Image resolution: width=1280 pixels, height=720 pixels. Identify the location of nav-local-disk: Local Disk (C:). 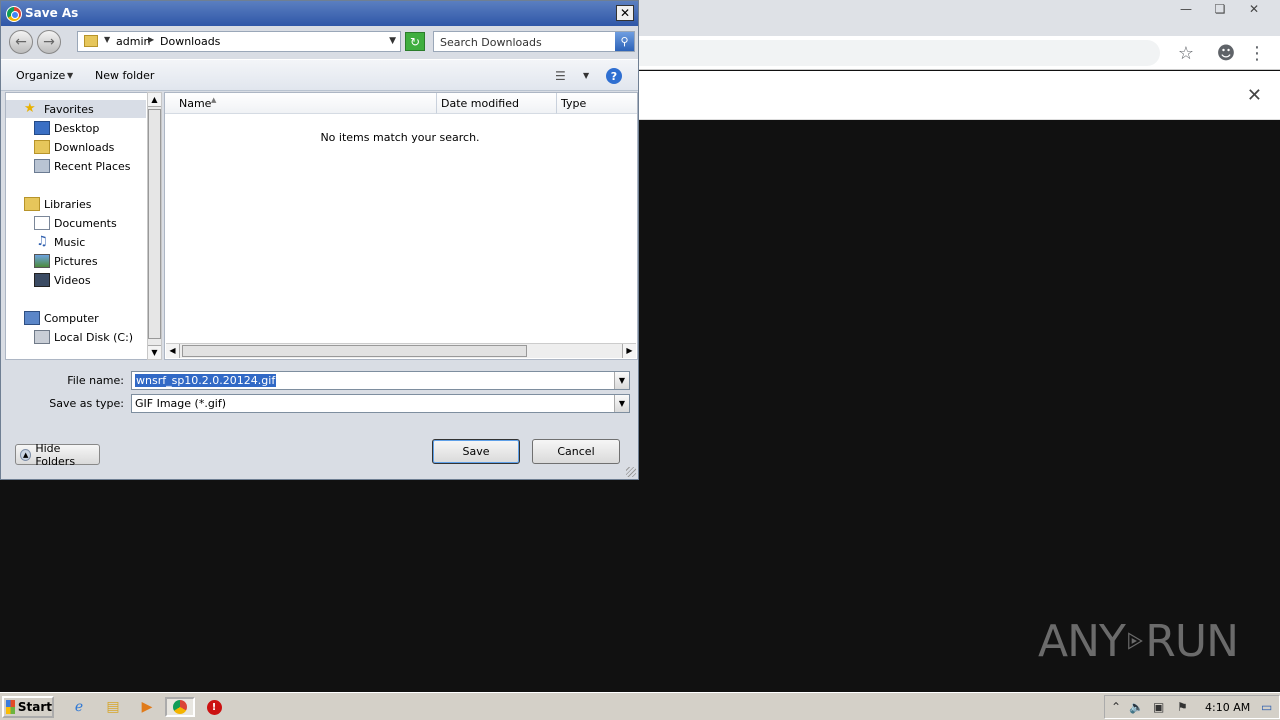
(76, 337).